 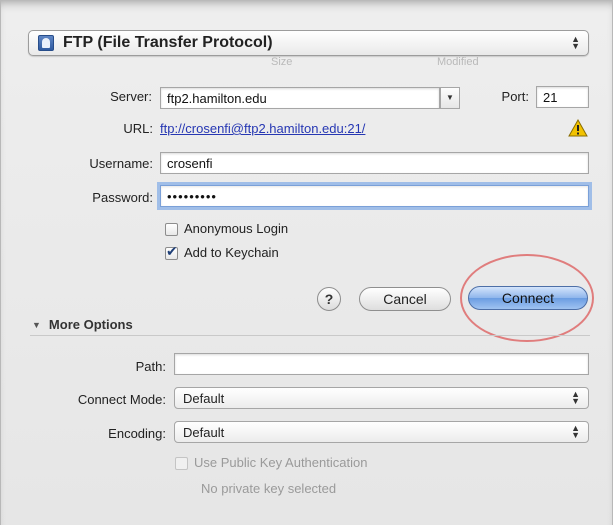 What do you see at coordinates (300, 98) in the screenshot?
I see `server-field: ftp2.hamilton.edu` at bounding box center [300, 98].